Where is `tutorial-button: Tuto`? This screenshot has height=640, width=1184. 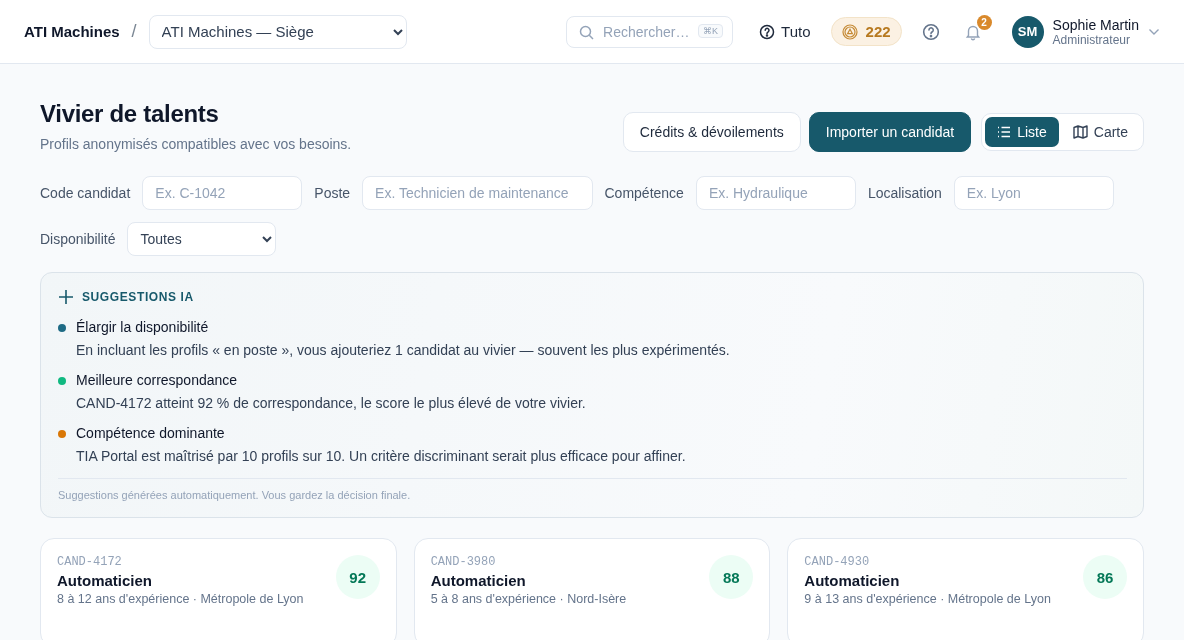 tutorial-button: Tuto is located at coordinates (785, 31).